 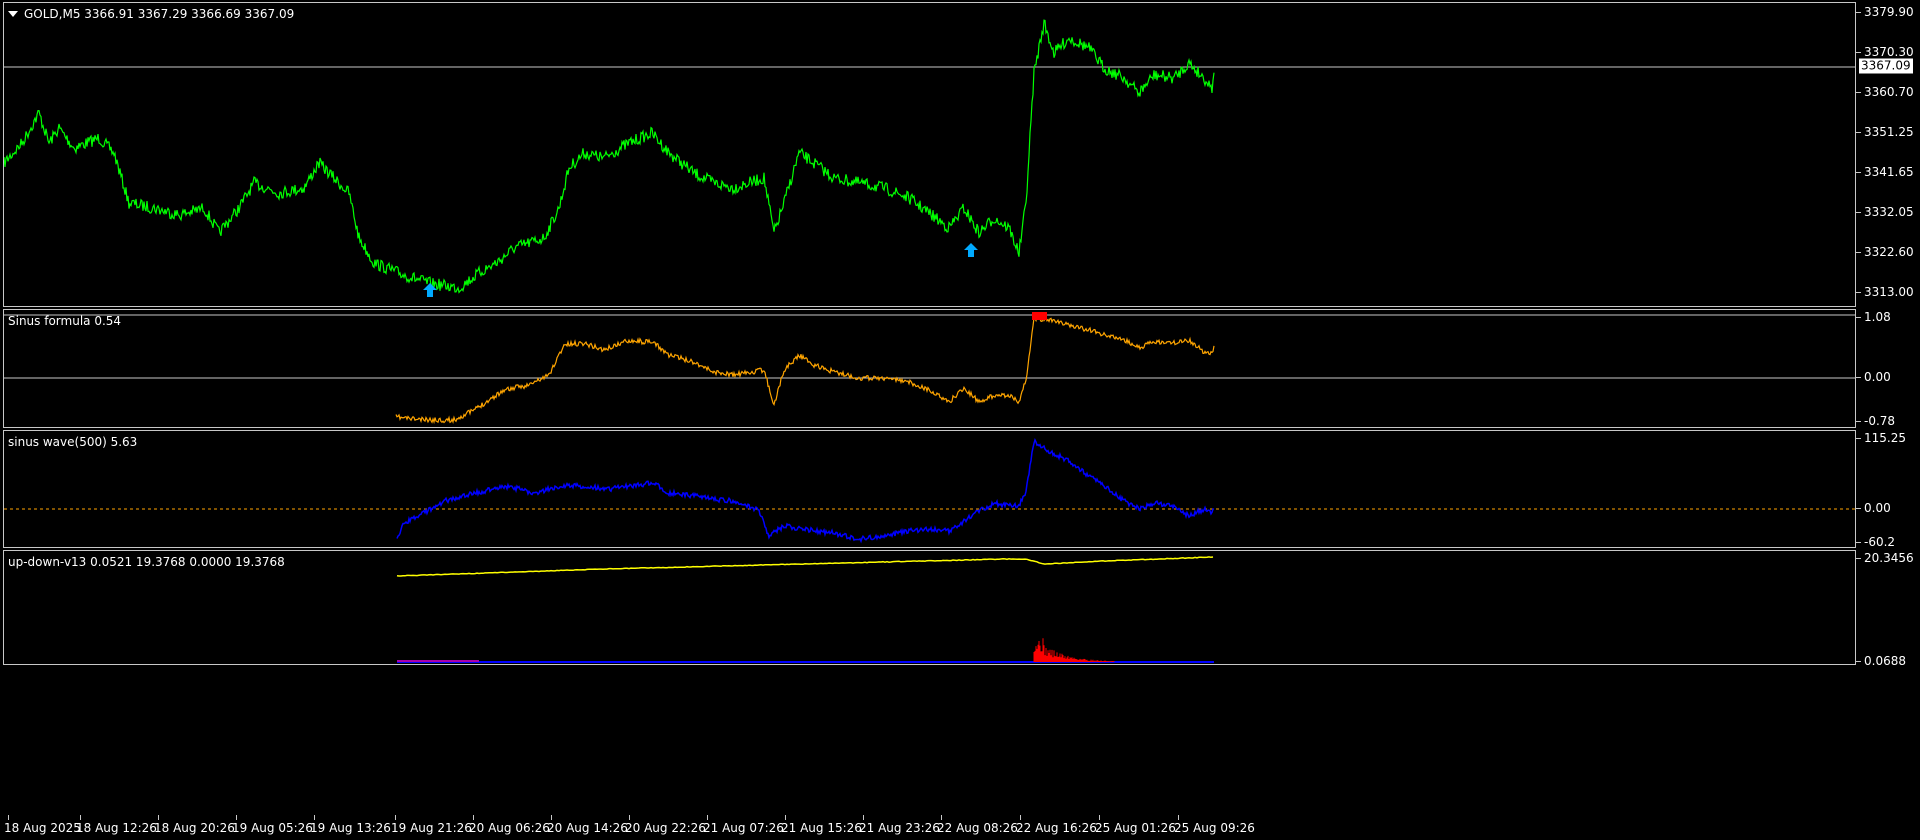 What do you see at coordinates (821, 828) in the screenshot?
I see `time-label: 21 Aug 15:26` at bounding box center [821, 828].